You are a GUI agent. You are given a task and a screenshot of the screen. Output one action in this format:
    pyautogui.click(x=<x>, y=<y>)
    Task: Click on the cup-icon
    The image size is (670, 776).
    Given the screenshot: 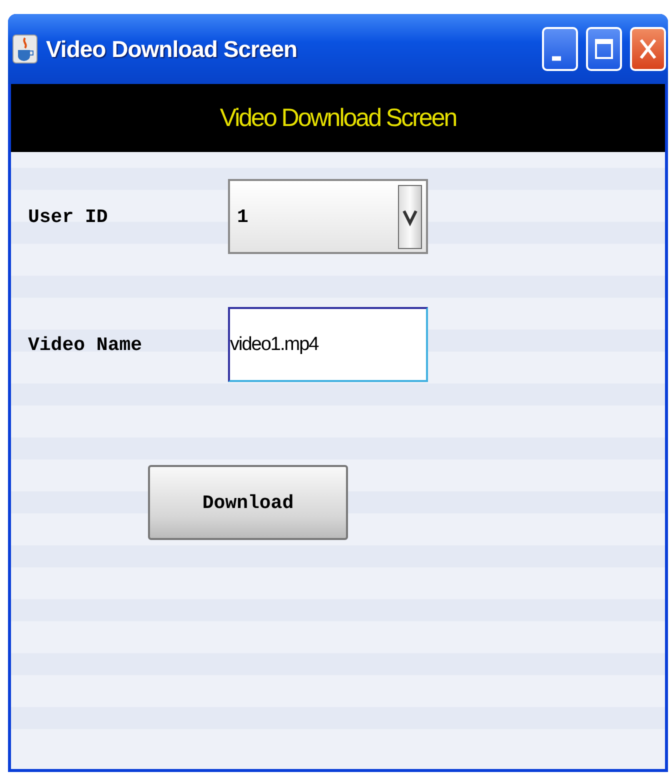 What is the action you would take?
    pyautogui.click(x=25, y=49)
    